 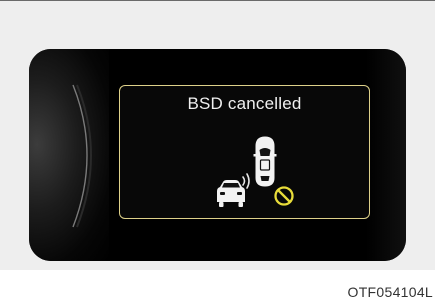 I want to click on figure-code: OTF054104L, so click(x=390, y=292).